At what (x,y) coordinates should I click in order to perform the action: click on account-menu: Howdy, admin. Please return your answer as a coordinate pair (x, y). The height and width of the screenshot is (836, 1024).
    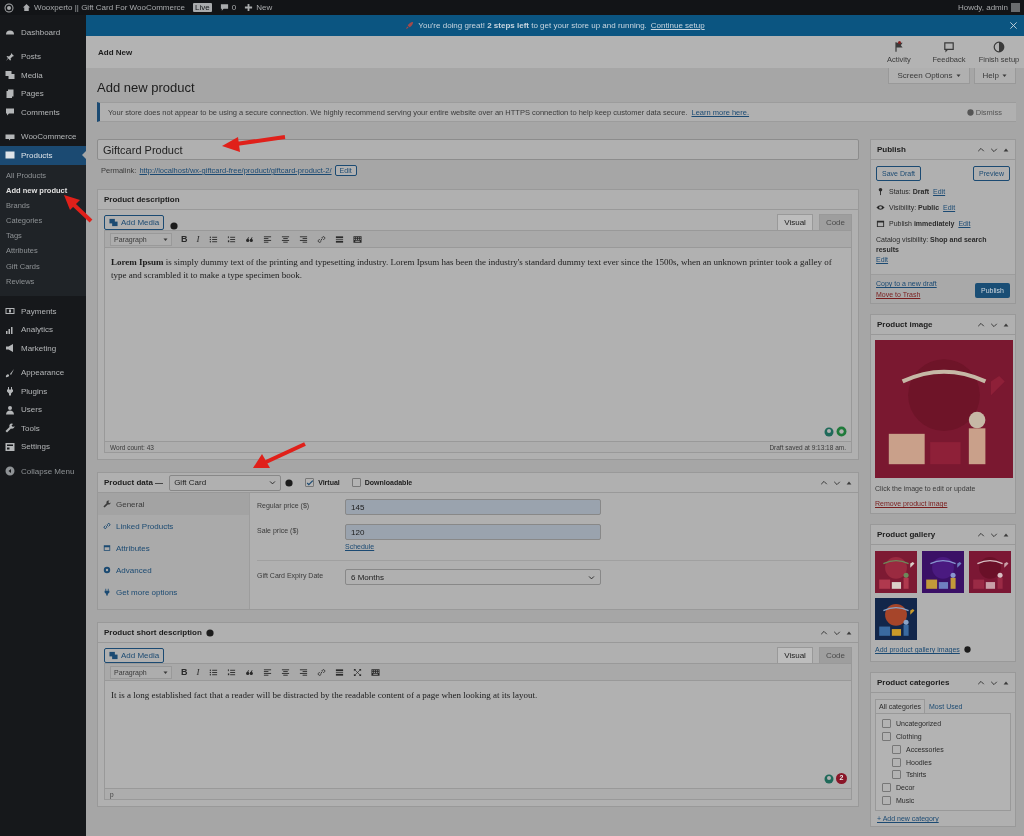
    Looking at the image, I should click on (988, 7).